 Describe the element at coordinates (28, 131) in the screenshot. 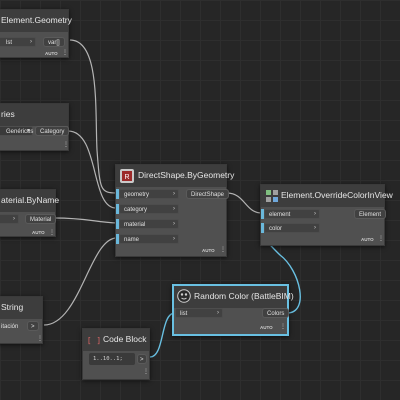

I see `chevron-down-icon: ▾` at that location.